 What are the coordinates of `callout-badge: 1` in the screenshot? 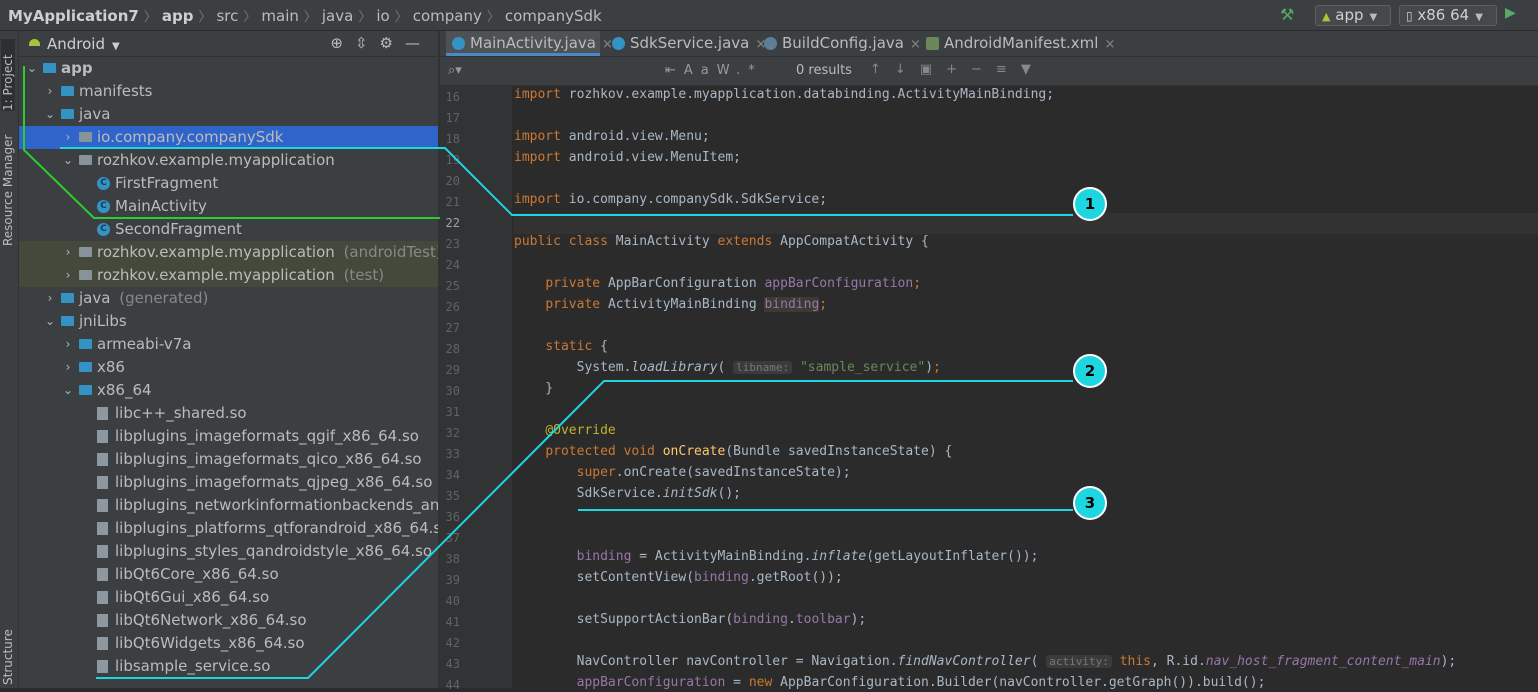 It's located at (1090, 204).